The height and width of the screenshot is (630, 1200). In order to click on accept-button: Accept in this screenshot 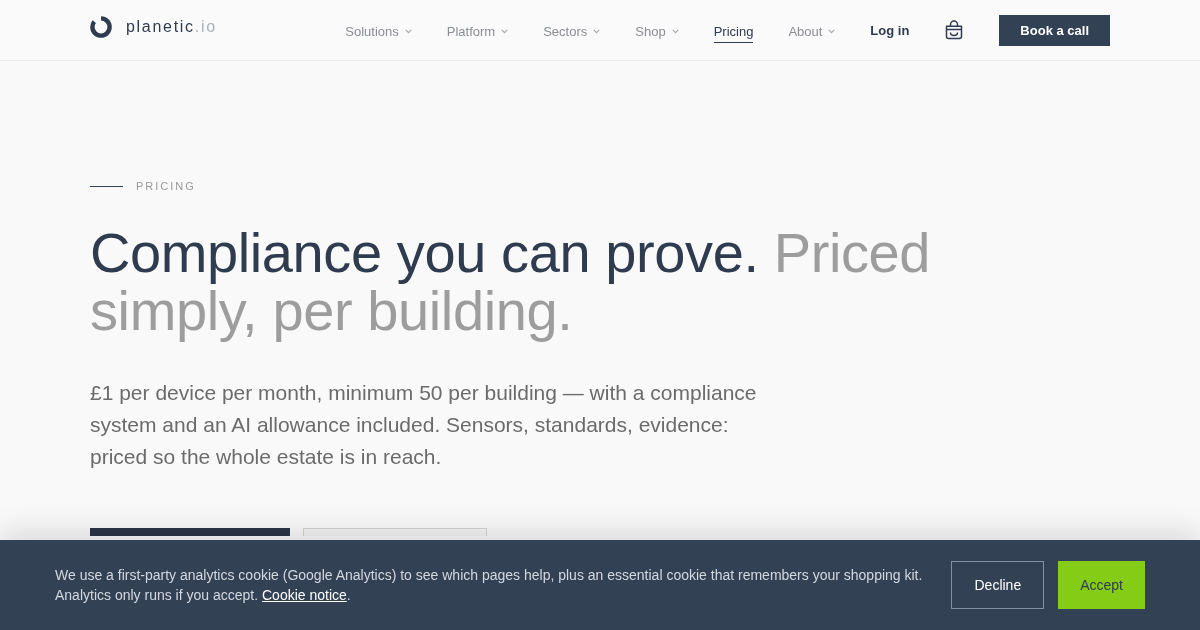, I will do `click(1101, 585)`.